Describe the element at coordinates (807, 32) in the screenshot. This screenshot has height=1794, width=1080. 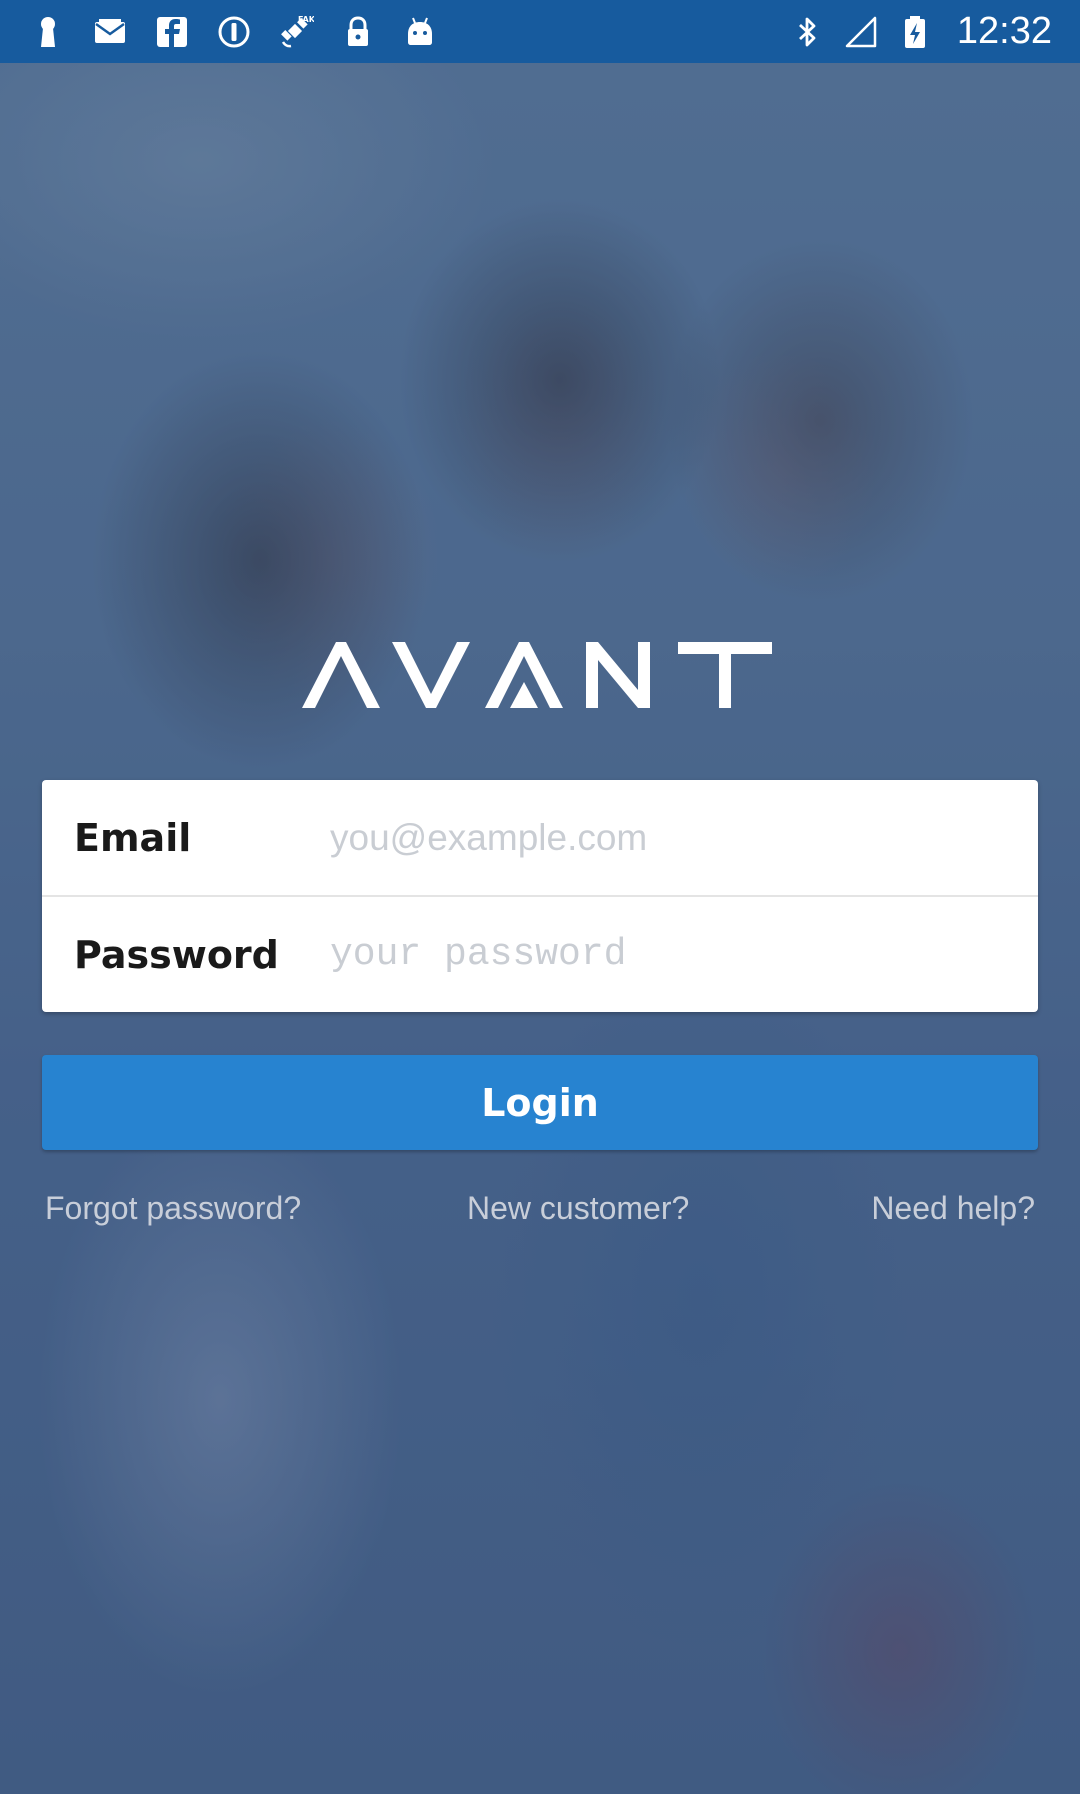
I see `bluetooth-icon` at that location.